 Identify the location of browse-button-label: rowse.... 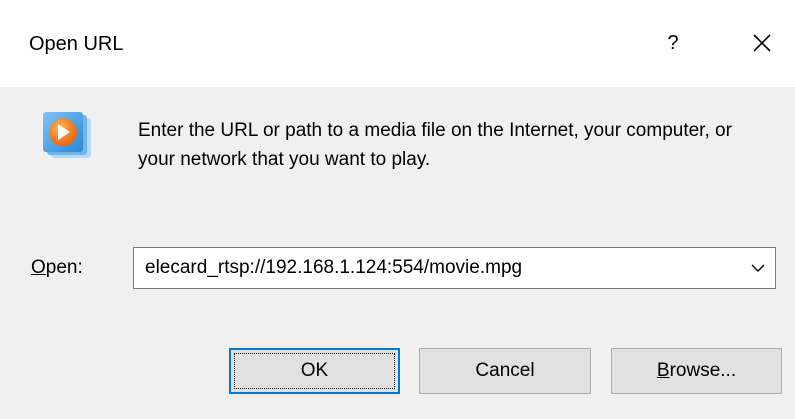
(703, 370).